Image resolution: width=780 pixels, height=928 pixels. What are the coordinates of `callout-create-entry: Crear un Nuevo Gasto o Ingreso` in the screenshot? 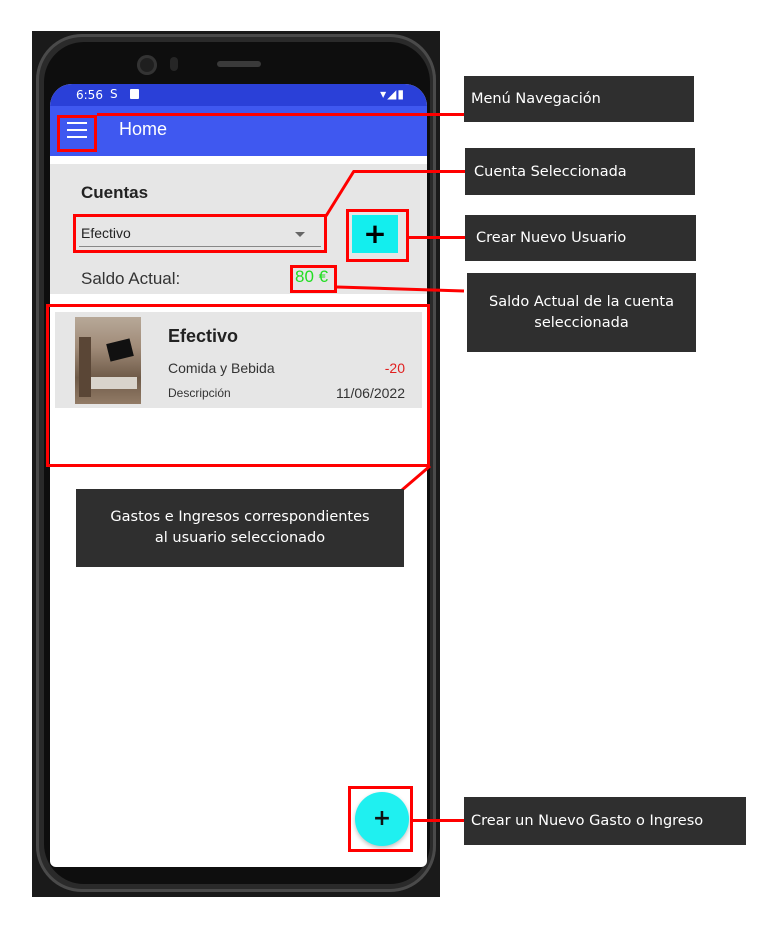 It's located at (605, 821).